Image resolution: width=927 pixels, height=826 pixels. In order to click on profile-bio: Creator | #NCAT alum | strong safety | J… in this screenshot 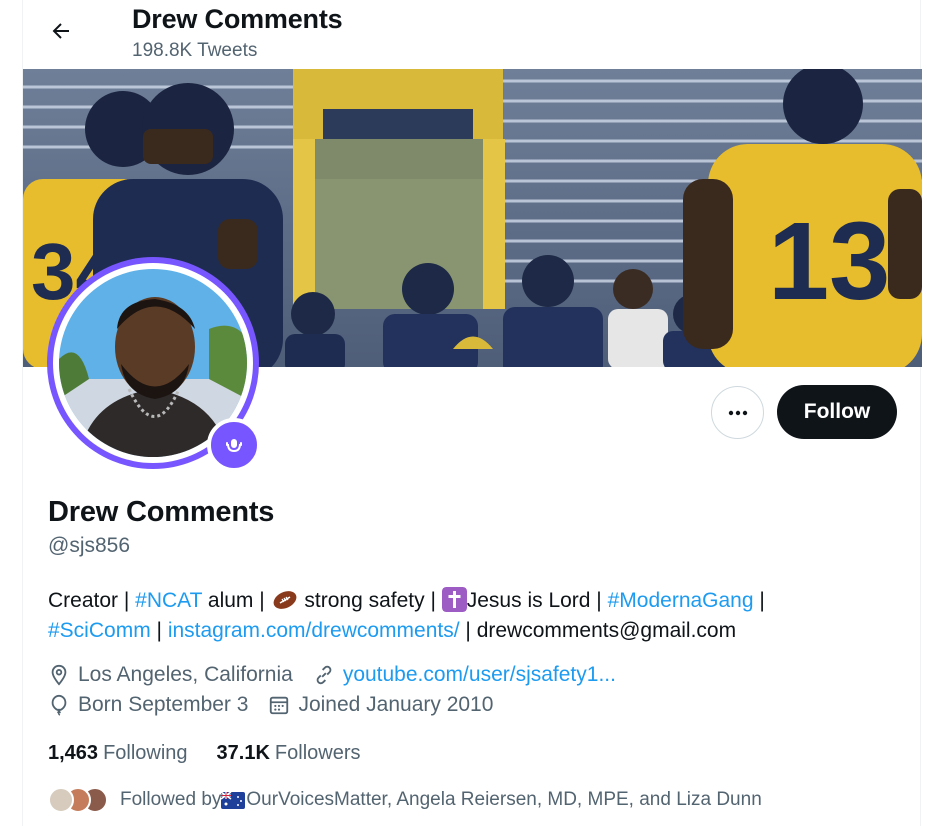, I will do `click(478, 616)`.